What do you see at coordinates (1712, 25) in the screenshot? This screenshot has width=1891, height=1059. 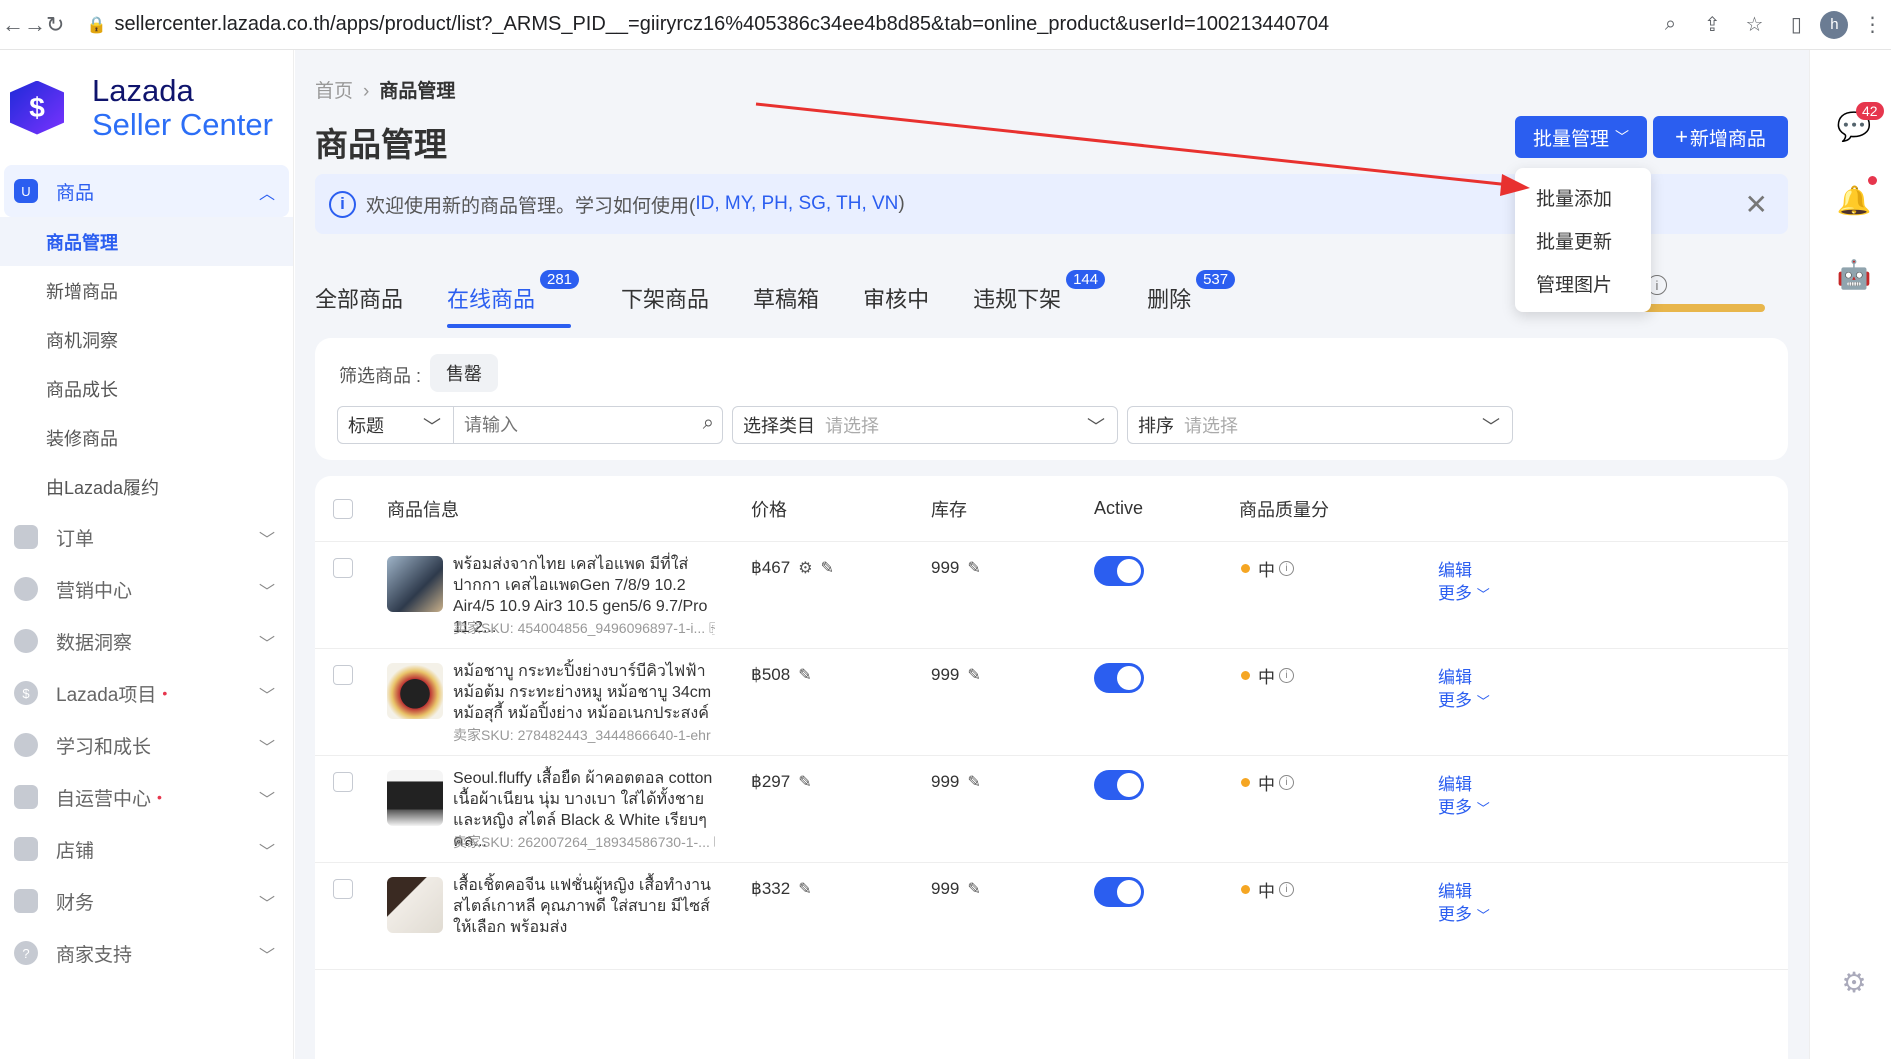 I see `share-icon: ⇪` at bounding box center [1712, 25].